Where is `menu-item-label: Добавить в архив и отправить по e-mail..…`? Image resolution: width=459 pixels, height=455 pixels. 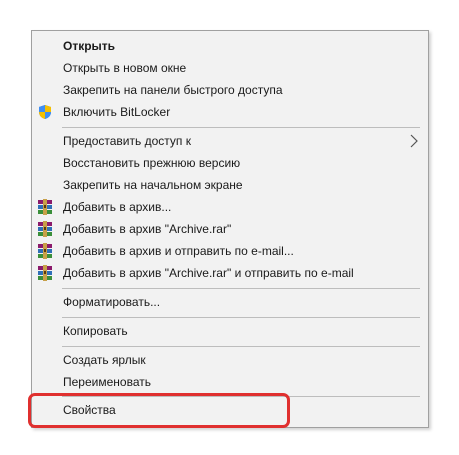 menu-item-label: Добавить в архив и отправить по e-mail..… is located at coordinates (178, 251).